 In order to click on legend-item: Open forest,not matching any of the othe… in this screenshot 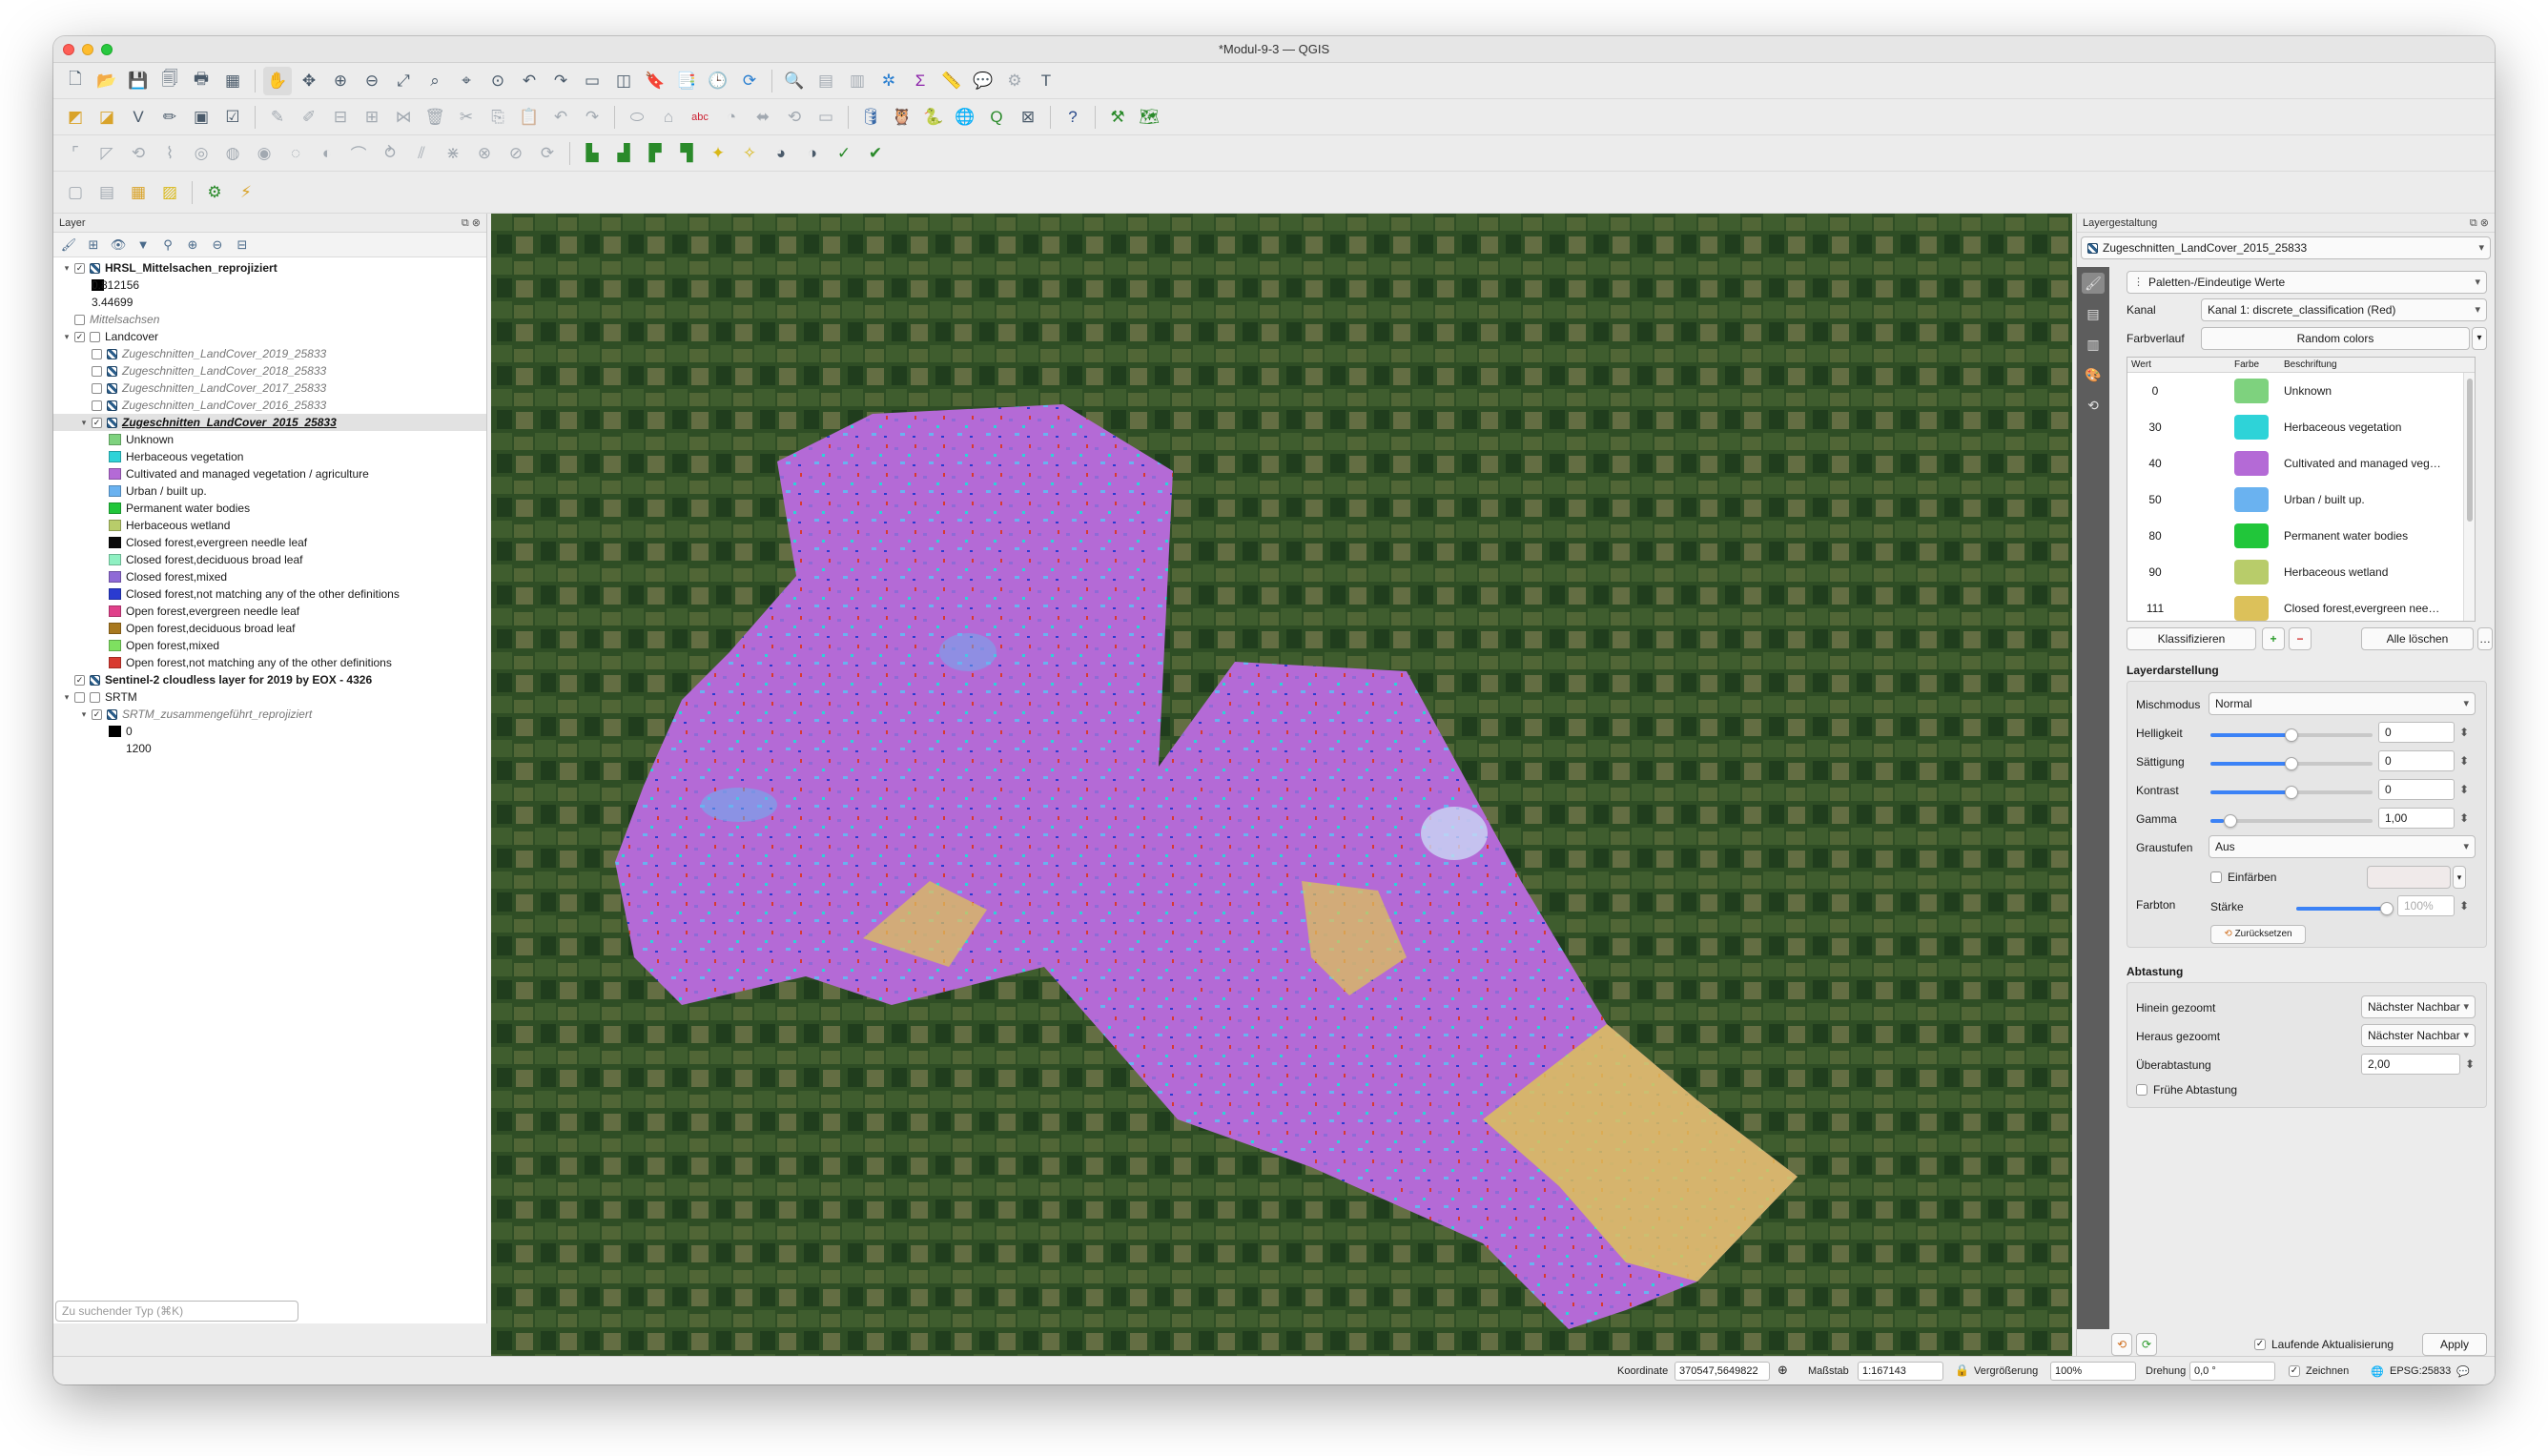, I will do `click(269, 662)`.